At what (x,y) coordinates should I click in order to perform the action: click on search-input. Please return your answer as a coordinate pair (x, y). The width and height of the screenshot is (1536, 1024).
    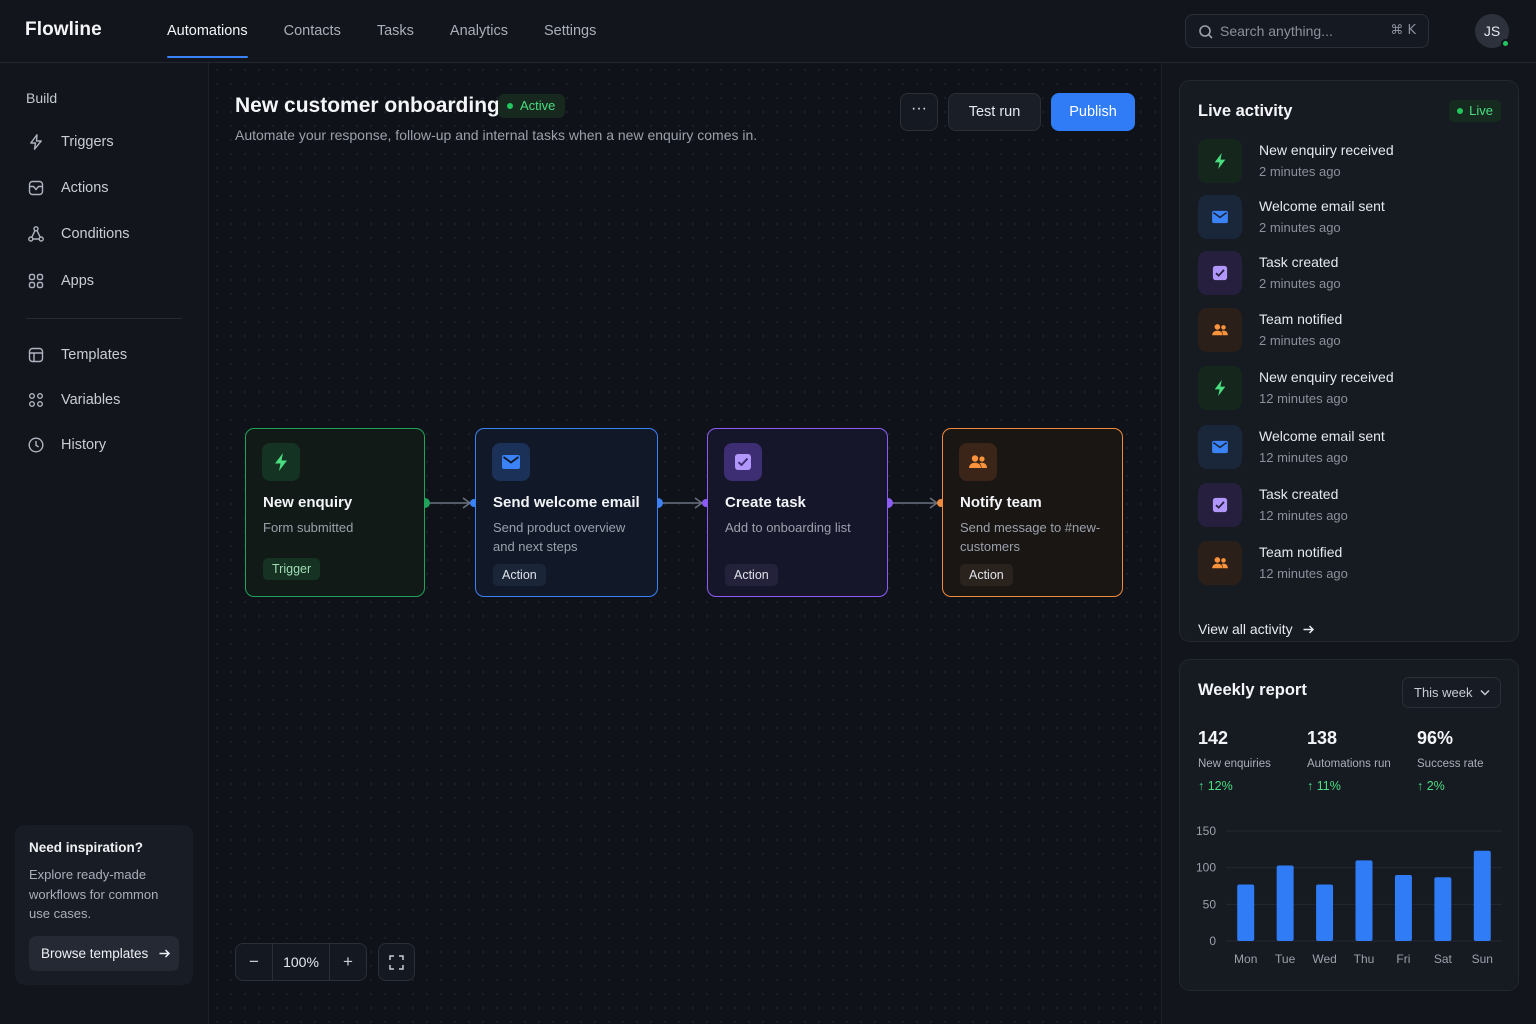
    Looking at the image, I should click on (1295, 31).